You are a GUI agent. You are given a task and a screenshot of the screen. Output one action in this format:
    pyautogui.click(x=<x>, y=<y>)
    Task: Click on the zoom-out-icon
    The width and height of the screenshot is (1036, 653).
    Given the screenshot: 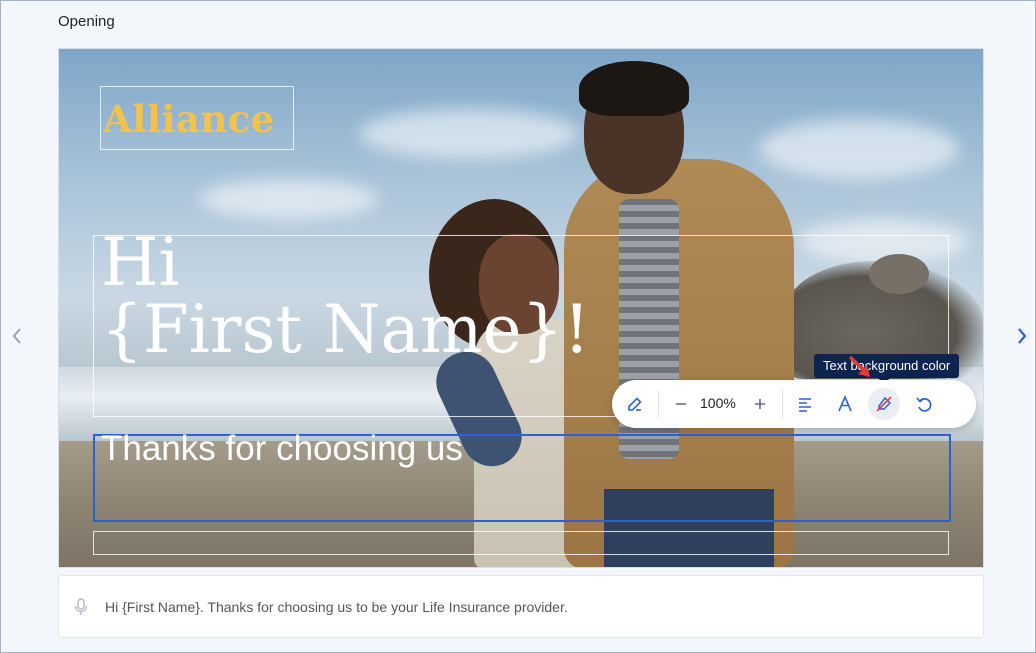 What is the action you would take?
    pyautogui.click(x=681, y=404)
    